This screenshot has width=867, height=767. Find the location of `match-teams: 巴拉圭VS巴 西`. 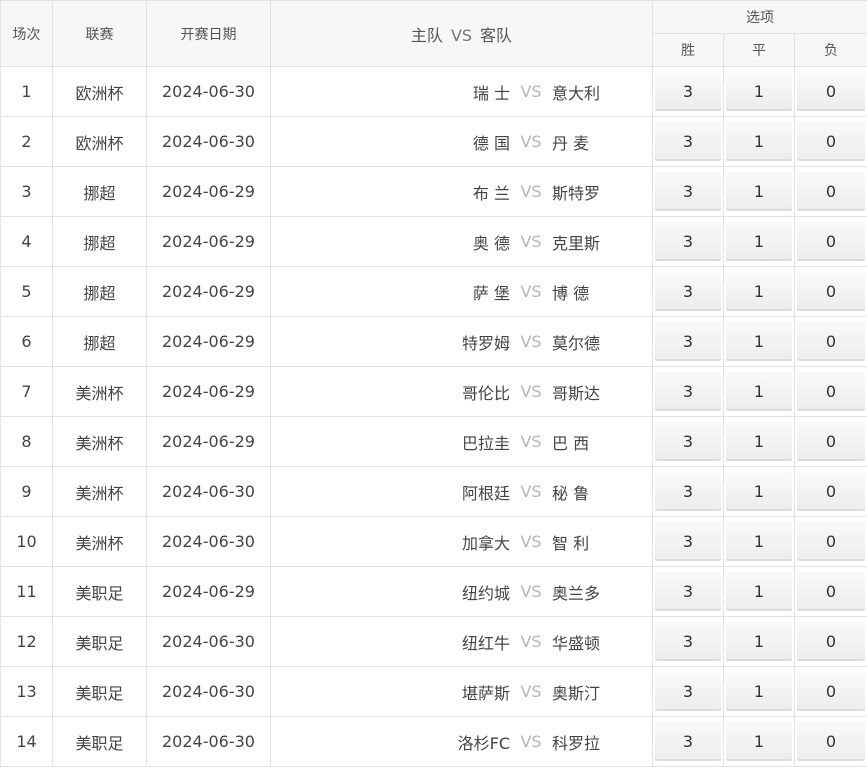

match-teams: 巴拉圭VS巴 西 is located at coordinates (462, 442).